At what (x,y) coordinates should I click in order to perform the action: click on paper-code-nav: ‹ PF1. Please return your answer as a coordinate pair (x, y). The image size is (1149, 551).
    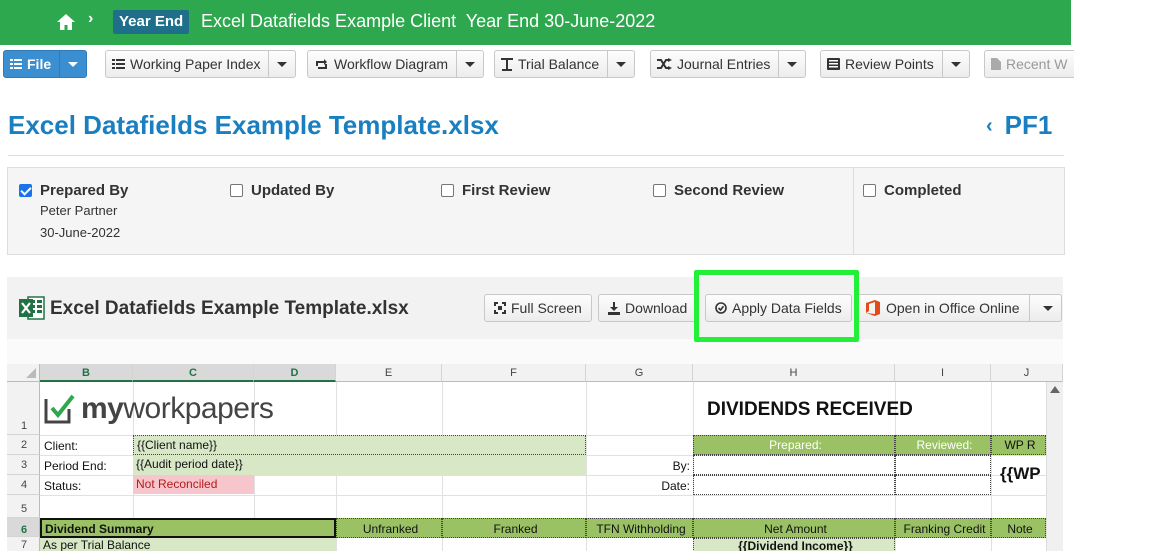
    Looking at the image, I should click on (1019, 125).